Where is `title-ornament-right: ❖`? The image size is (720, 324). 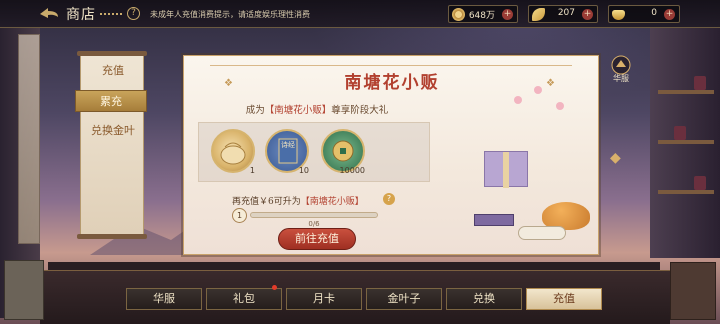
title-ornament-right: ❖ is located at coordinates (550, 83).